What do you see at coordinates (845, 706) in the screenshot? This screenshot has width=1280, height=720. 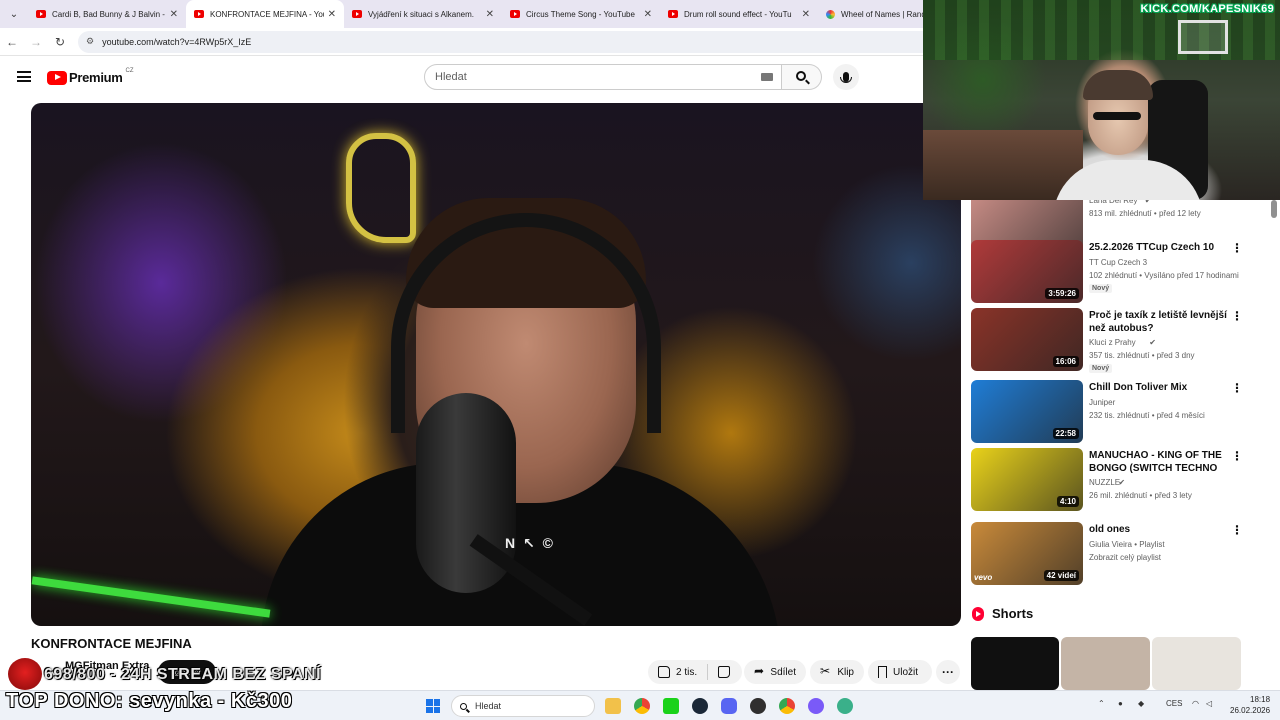 I see `network-app-icon` at bounding box center [845, 706].